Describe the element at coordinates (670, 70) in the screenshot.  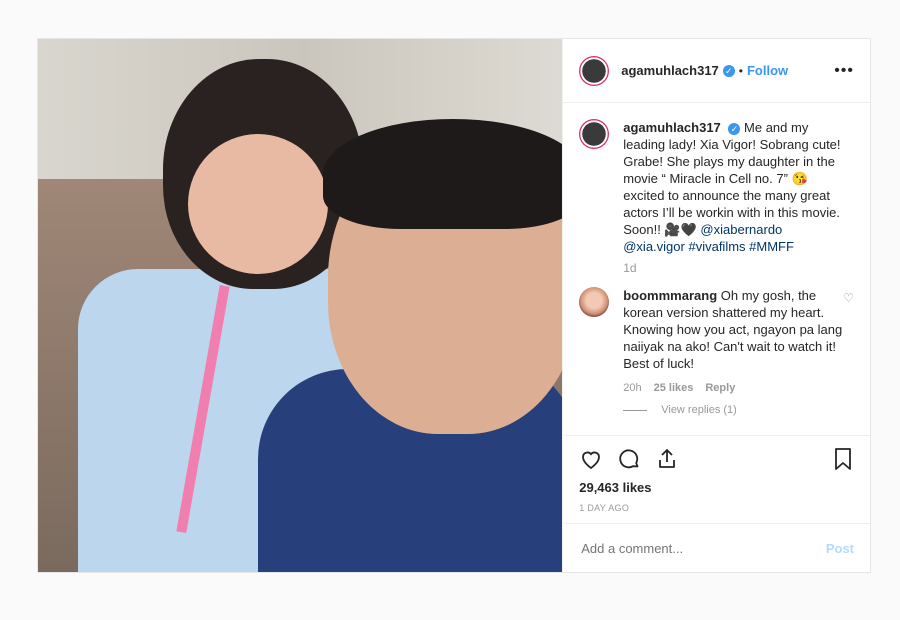
I see `author-username: agamuhlach317` at that location.